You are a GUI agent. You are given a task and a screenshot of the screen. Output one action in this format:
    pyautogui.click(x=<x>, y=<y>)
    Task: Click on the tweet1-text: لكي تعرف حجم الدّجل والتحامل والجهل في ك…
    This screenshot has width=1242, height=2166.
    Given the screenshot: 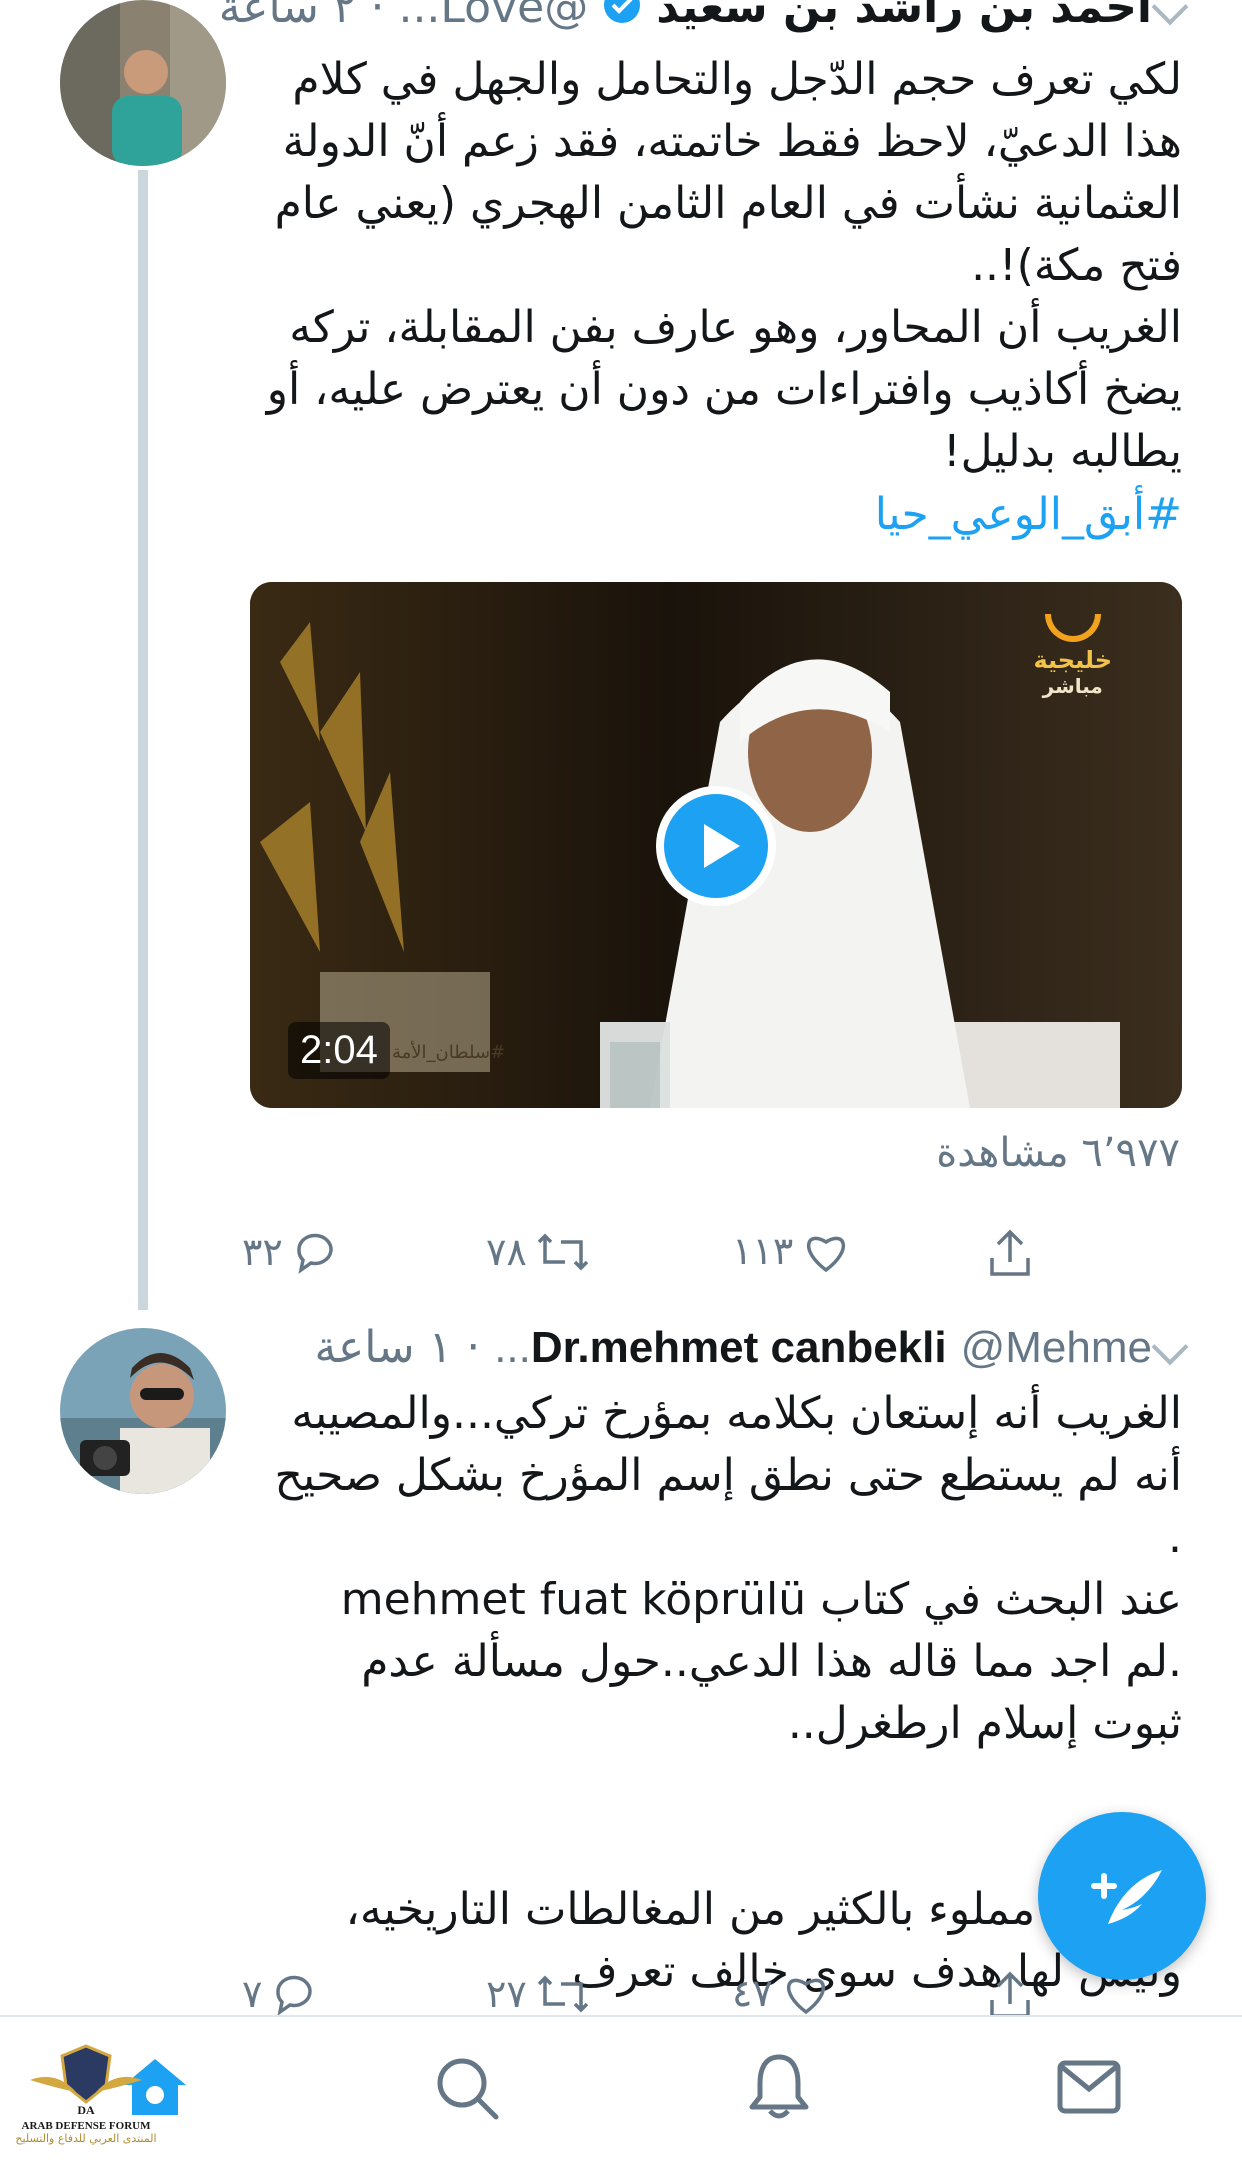 What is the action you would take?
    pyautogui.click(x=724, y=265)
    